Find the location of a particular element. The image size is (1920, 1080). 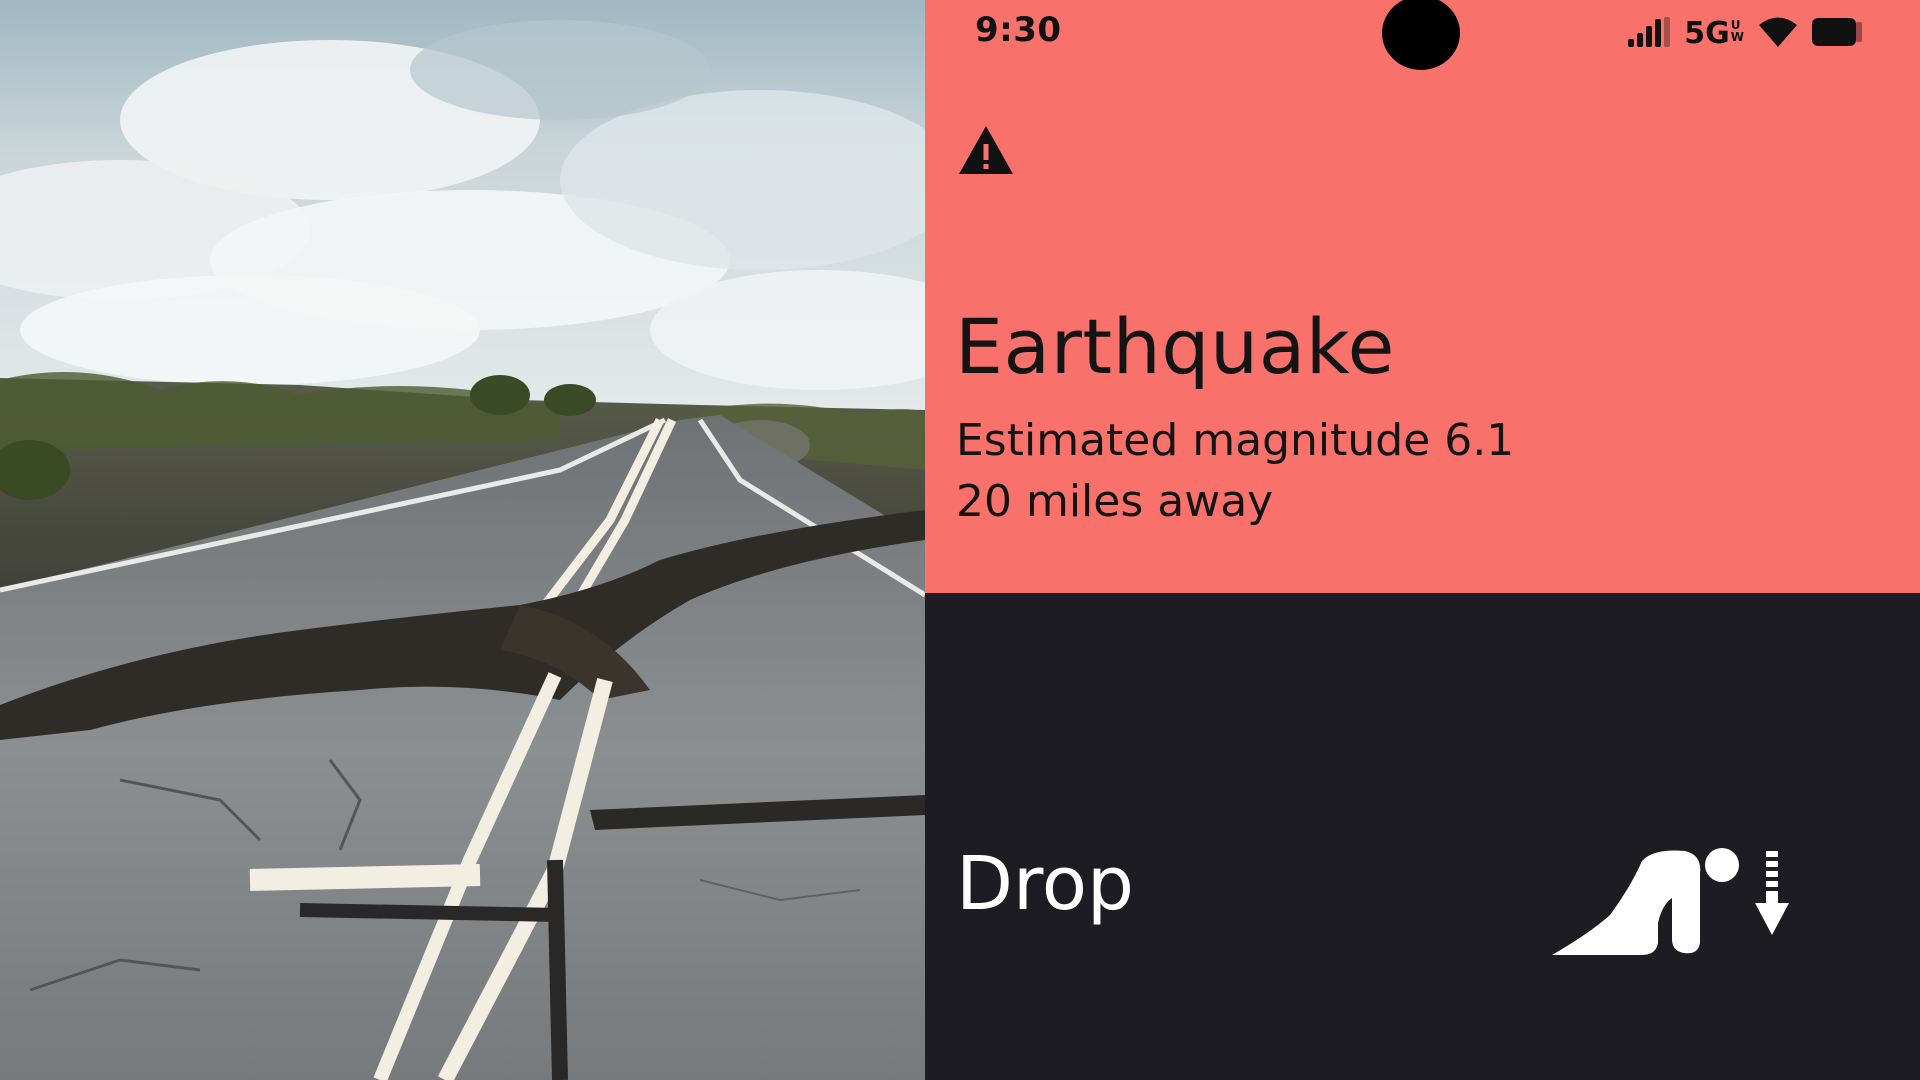

alert-title: Earthquake is located at coordinates (1175, 346).